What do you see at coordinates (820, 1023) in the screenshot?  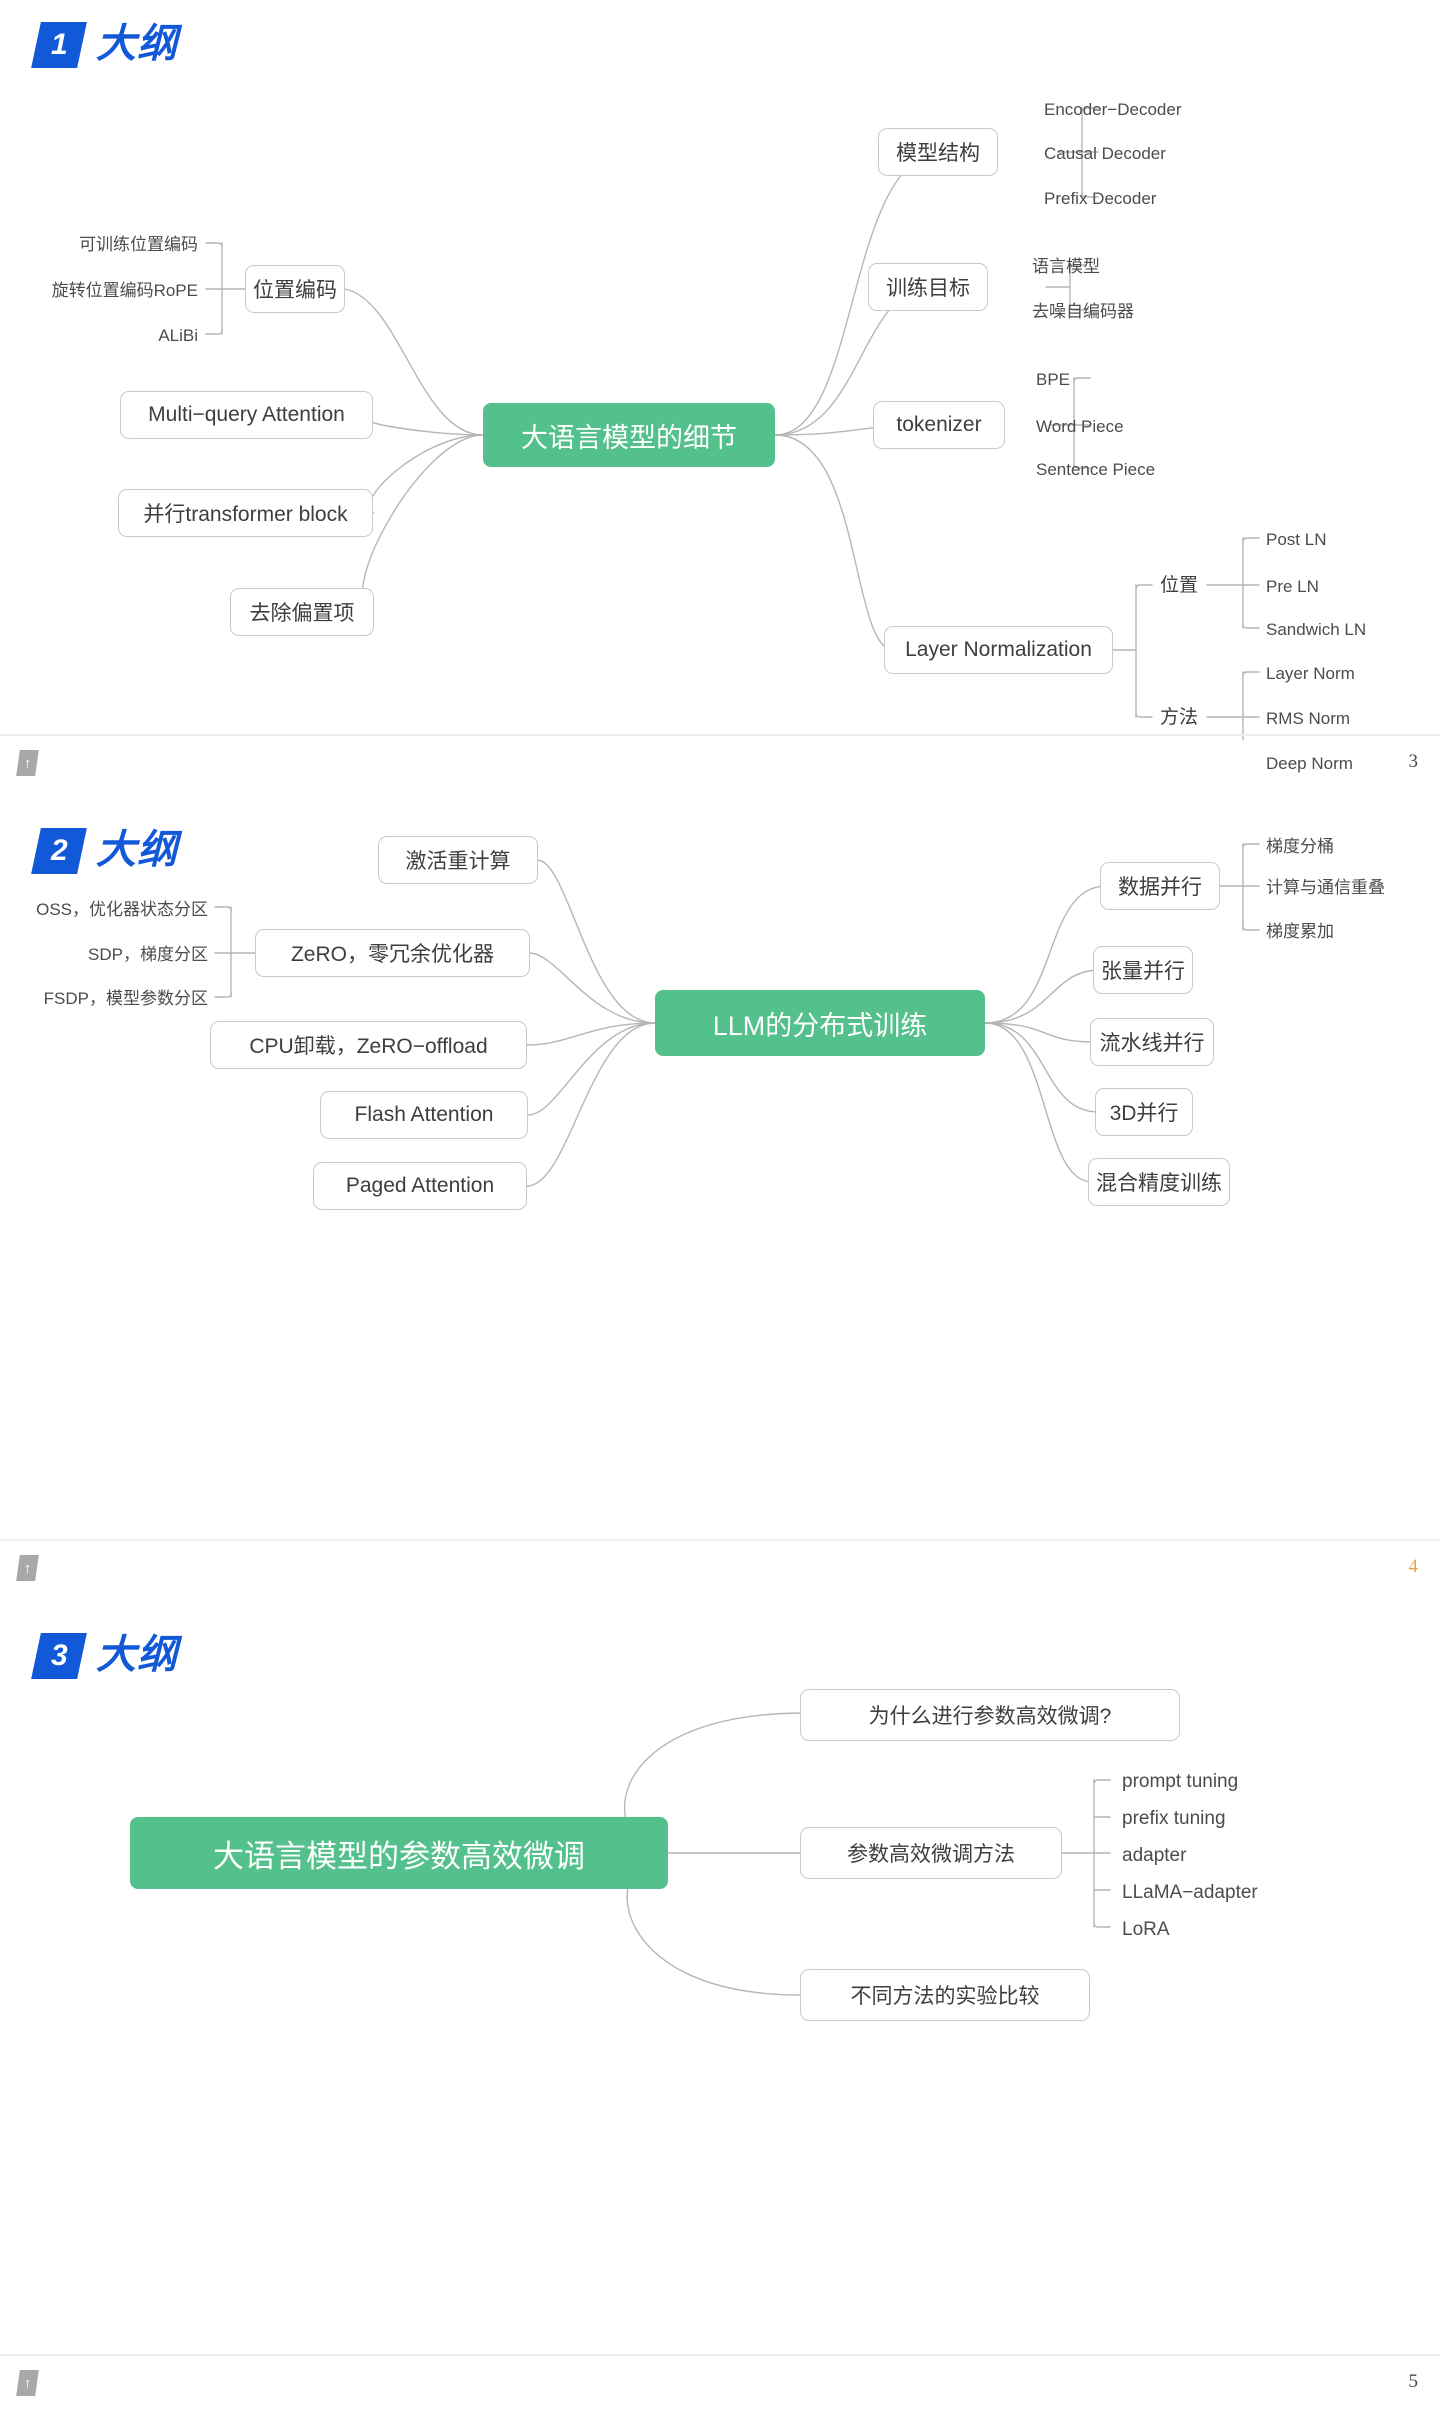 I see `mindmap-root-node: LLM的分布式训练` at bounding box center [820, 1023].